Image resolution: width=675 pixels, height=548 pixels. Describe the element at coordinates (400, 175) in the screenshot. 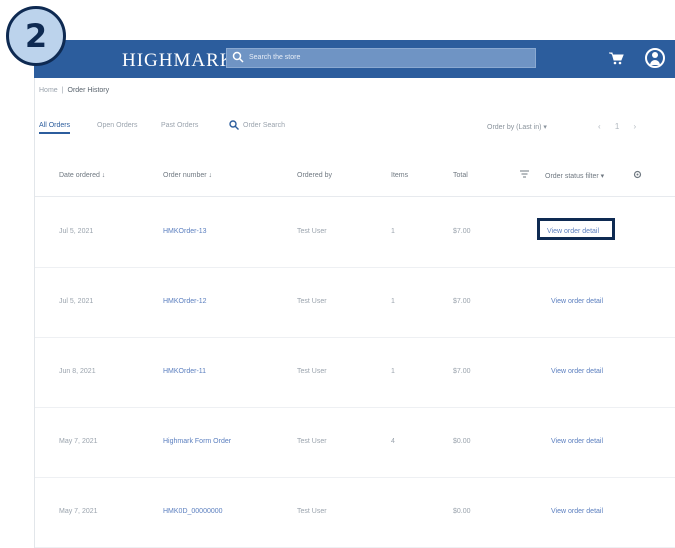

I see `column-items: Items` at that location.